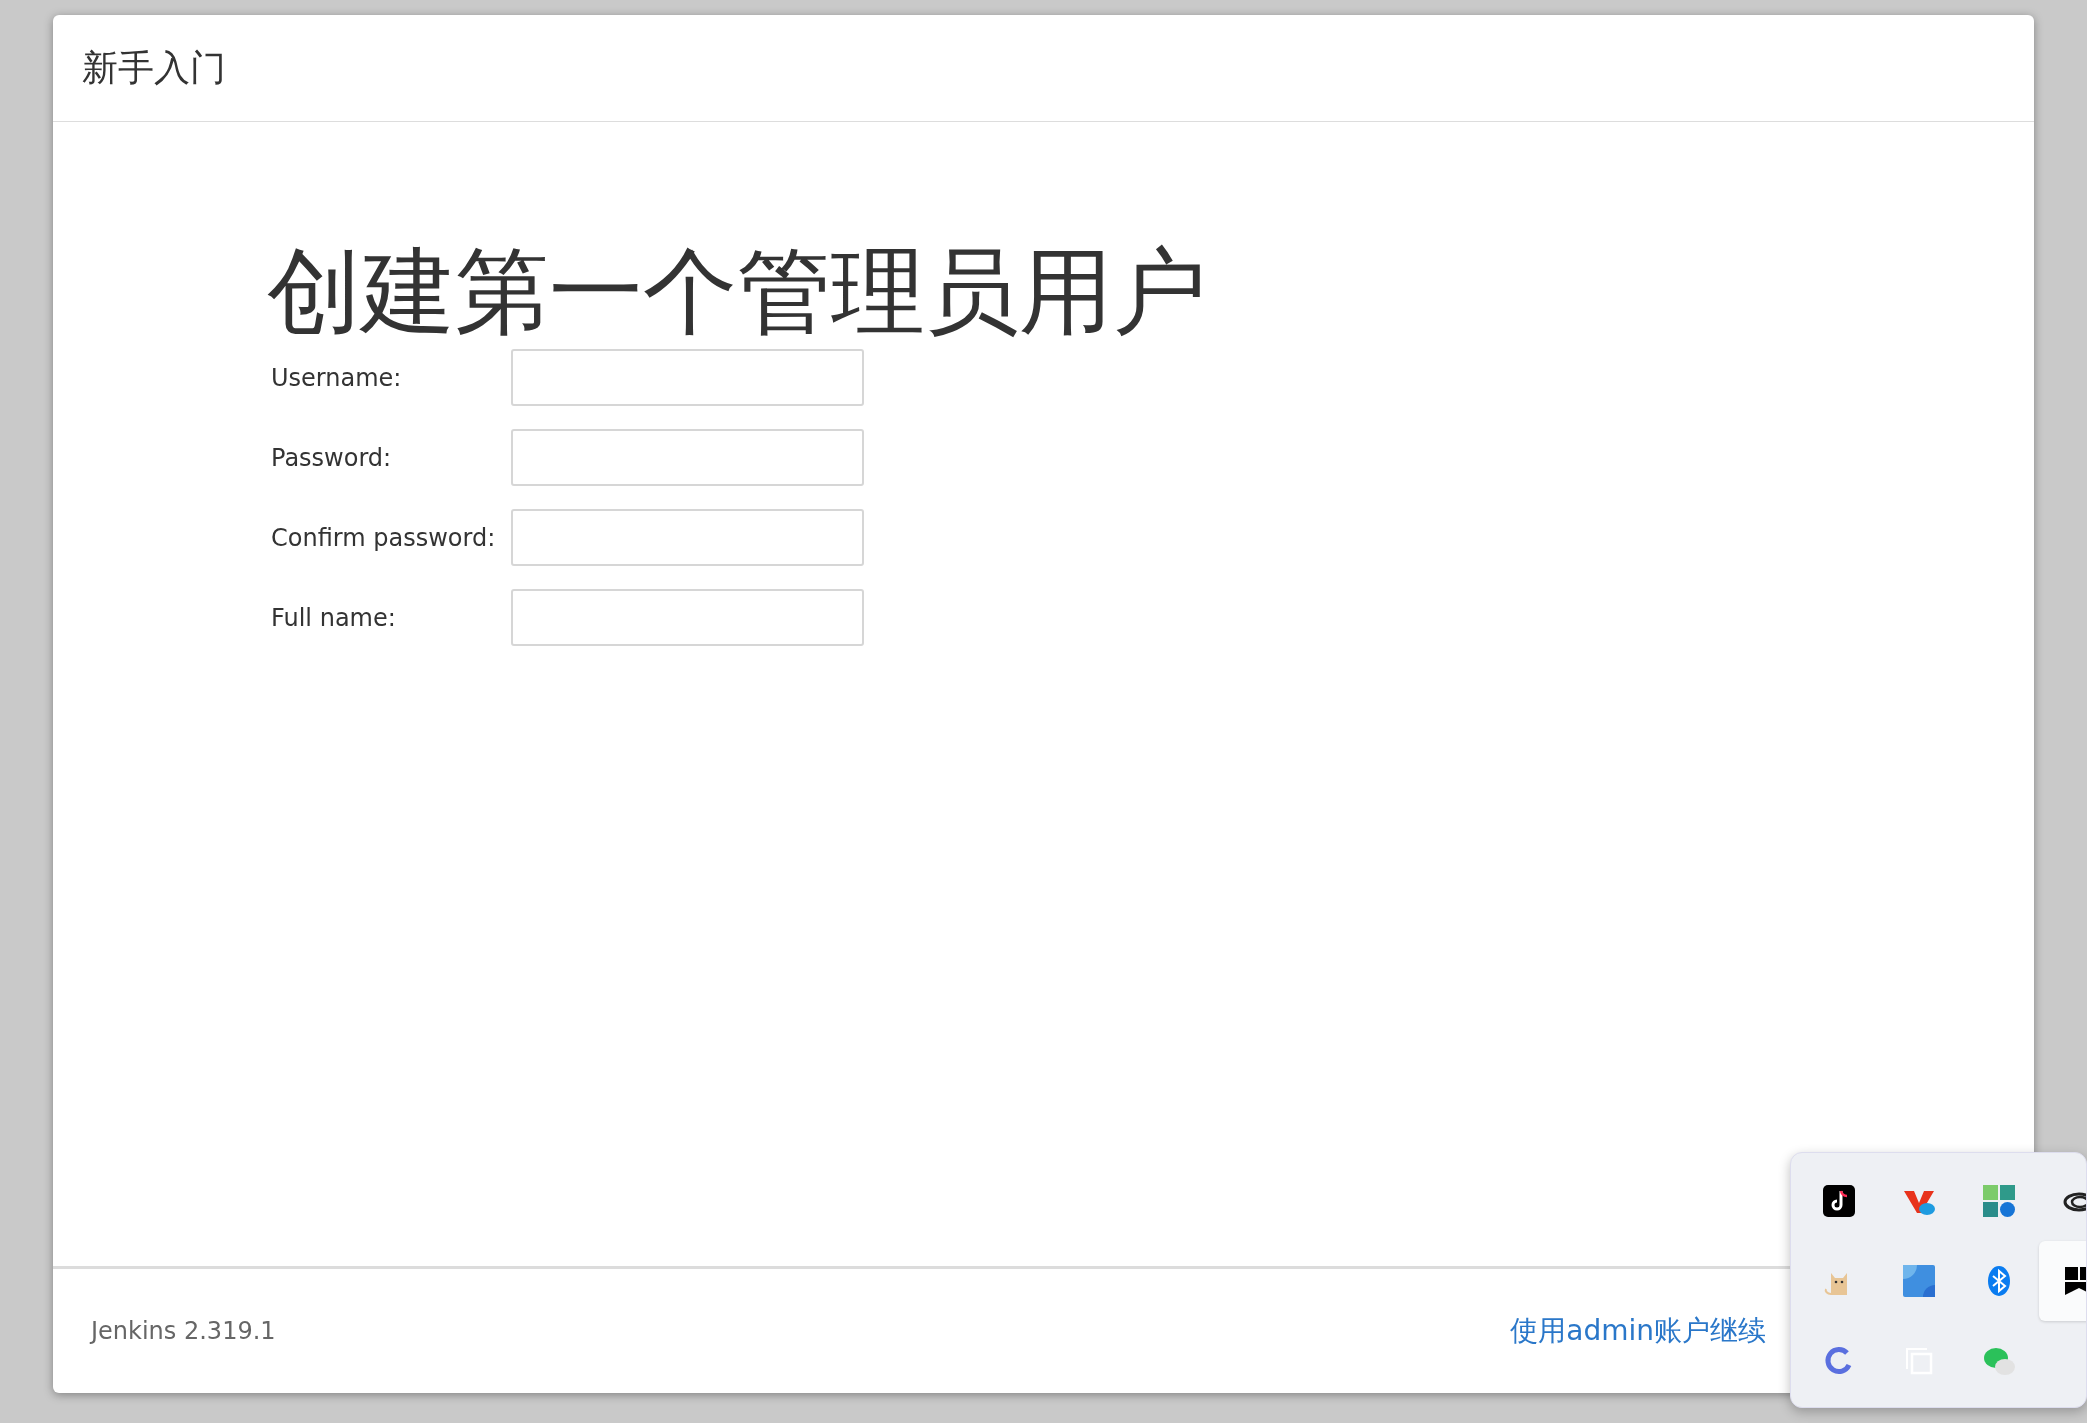  What do you see at coordinates (334, 617) in the screenshot?
I see `field-label: Full name:` at bounding box center [334, 617].